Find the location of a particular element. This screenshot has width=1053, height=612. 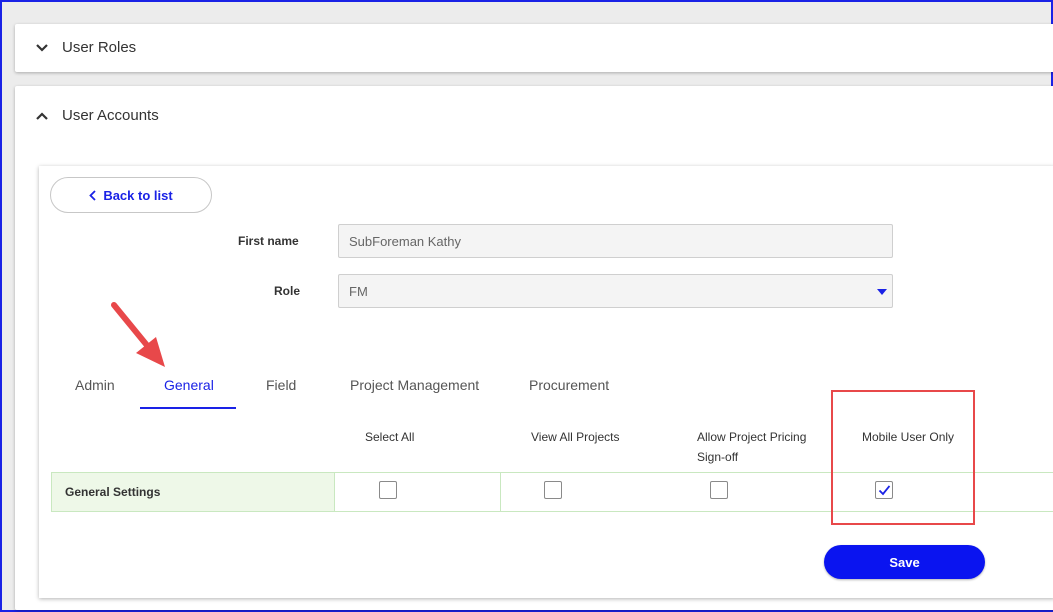

first-name-label: First name is located at coordinates (268, 241).